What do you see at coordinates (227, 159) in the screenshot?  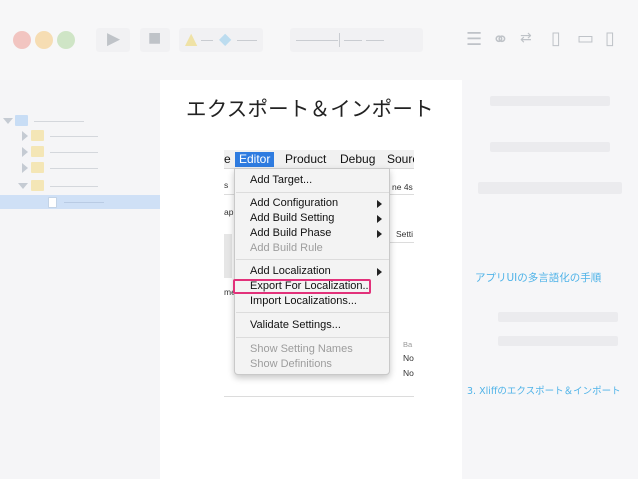 I see `menu-bar-partial-item: e` at bounding box center [227, 159].